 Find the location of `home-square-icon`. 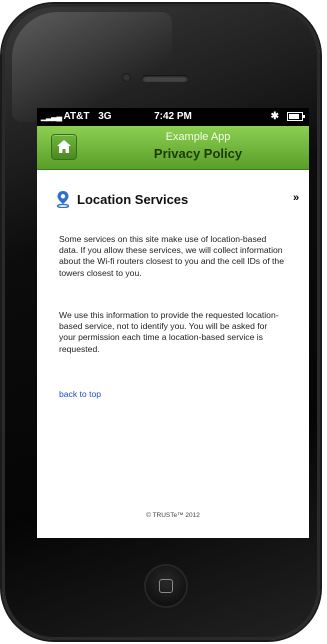

home-square-icon is located at coordinates (166, 586).